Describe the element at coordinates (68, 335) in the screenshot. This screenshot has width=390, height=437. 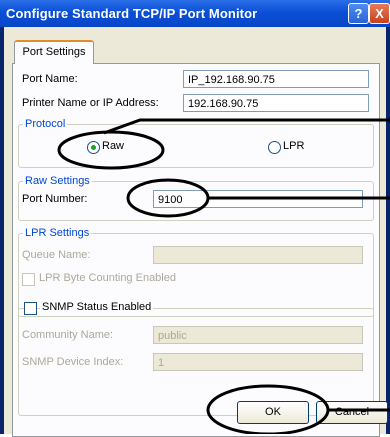
I see `community-name-label: Community Name:` at that location.